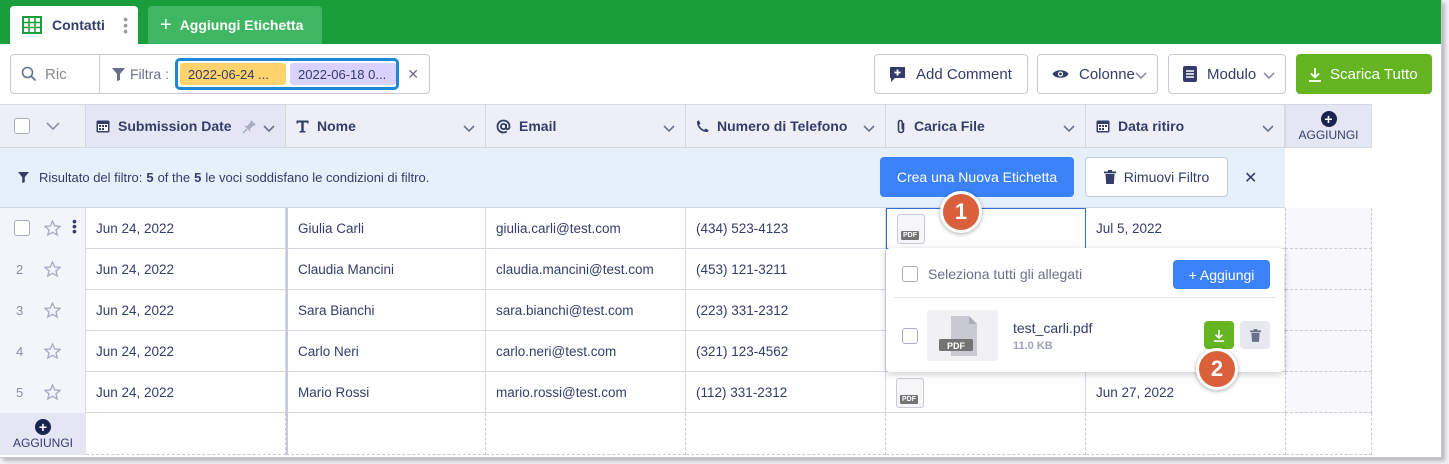 The width and height of the screenshot is (1449, 464). What do you see at coordinates (586, 126) in the screenshot?
I see `column-header-email: Email` at bounding box center [586, 126].